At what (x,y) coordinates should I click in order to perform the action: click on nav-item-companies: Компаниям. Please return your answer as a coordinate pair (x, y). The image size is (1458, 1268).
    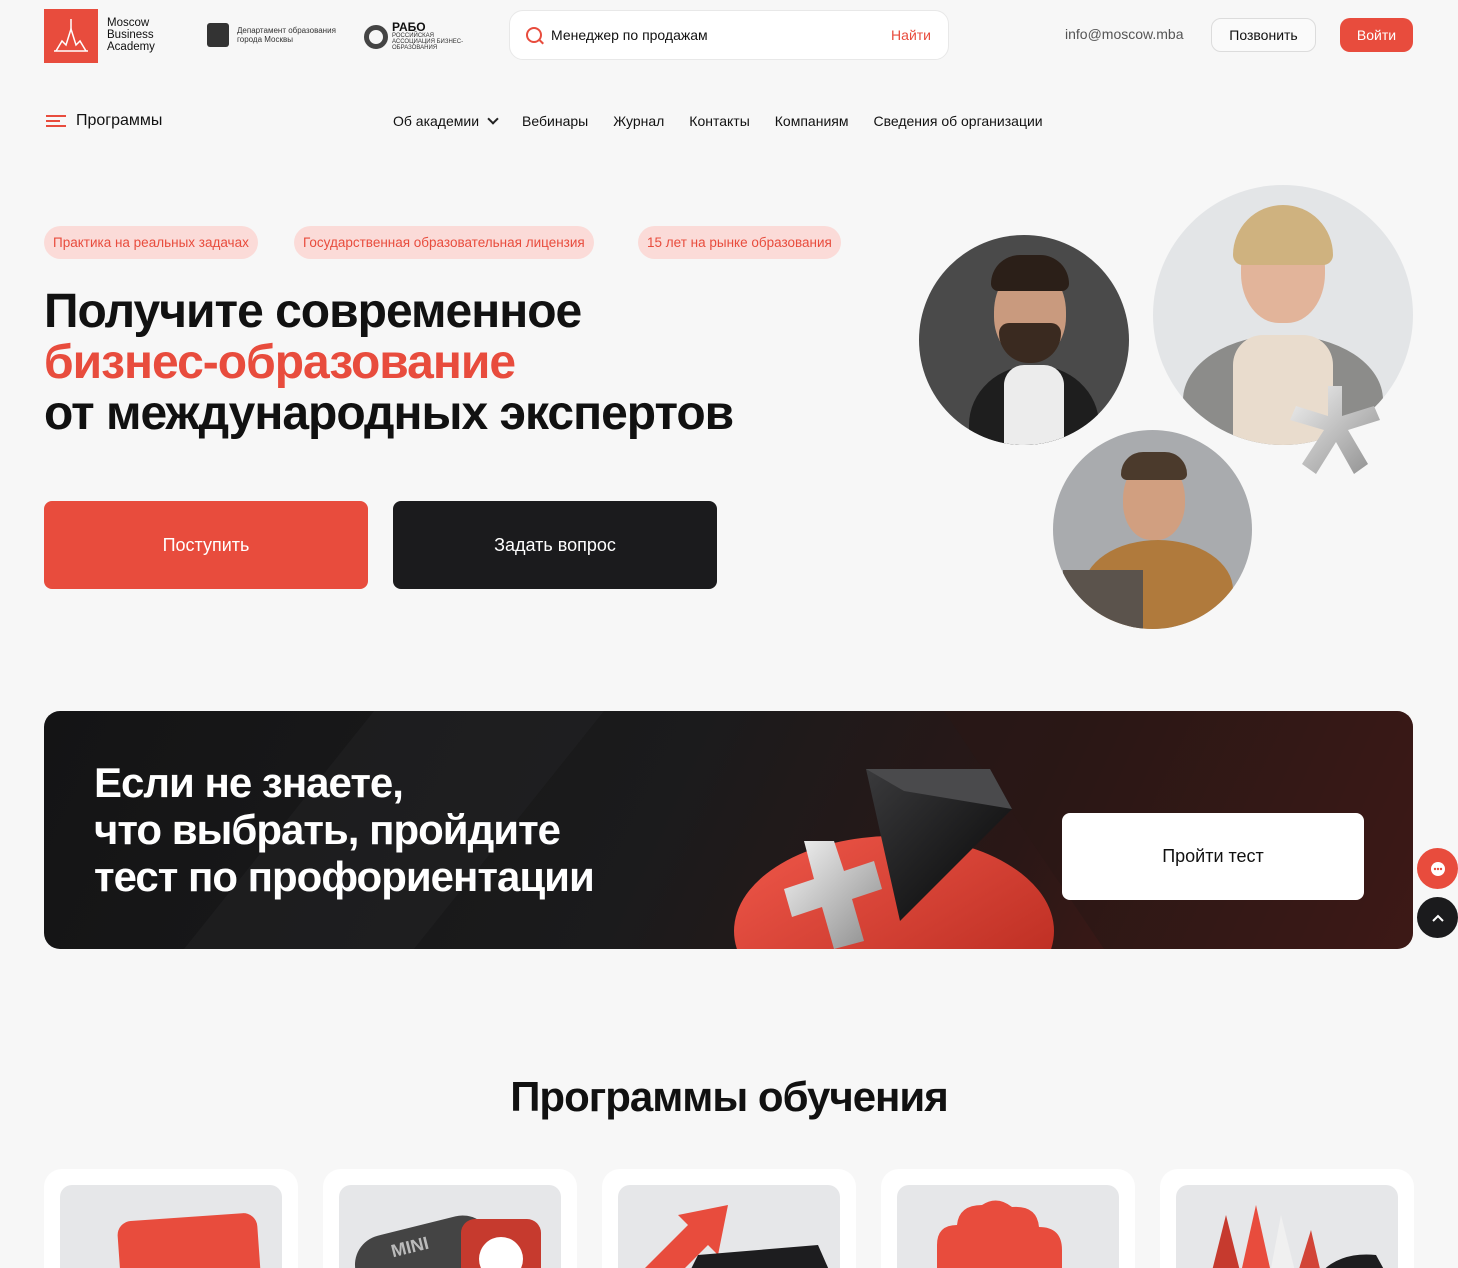
    Looking at the image, I should click on (812, 121).